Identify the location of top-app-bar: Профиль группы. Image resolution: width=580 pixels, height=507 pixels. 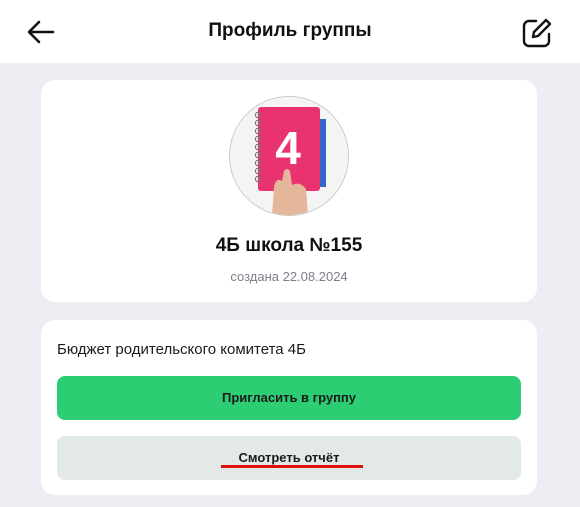
(290, 31).